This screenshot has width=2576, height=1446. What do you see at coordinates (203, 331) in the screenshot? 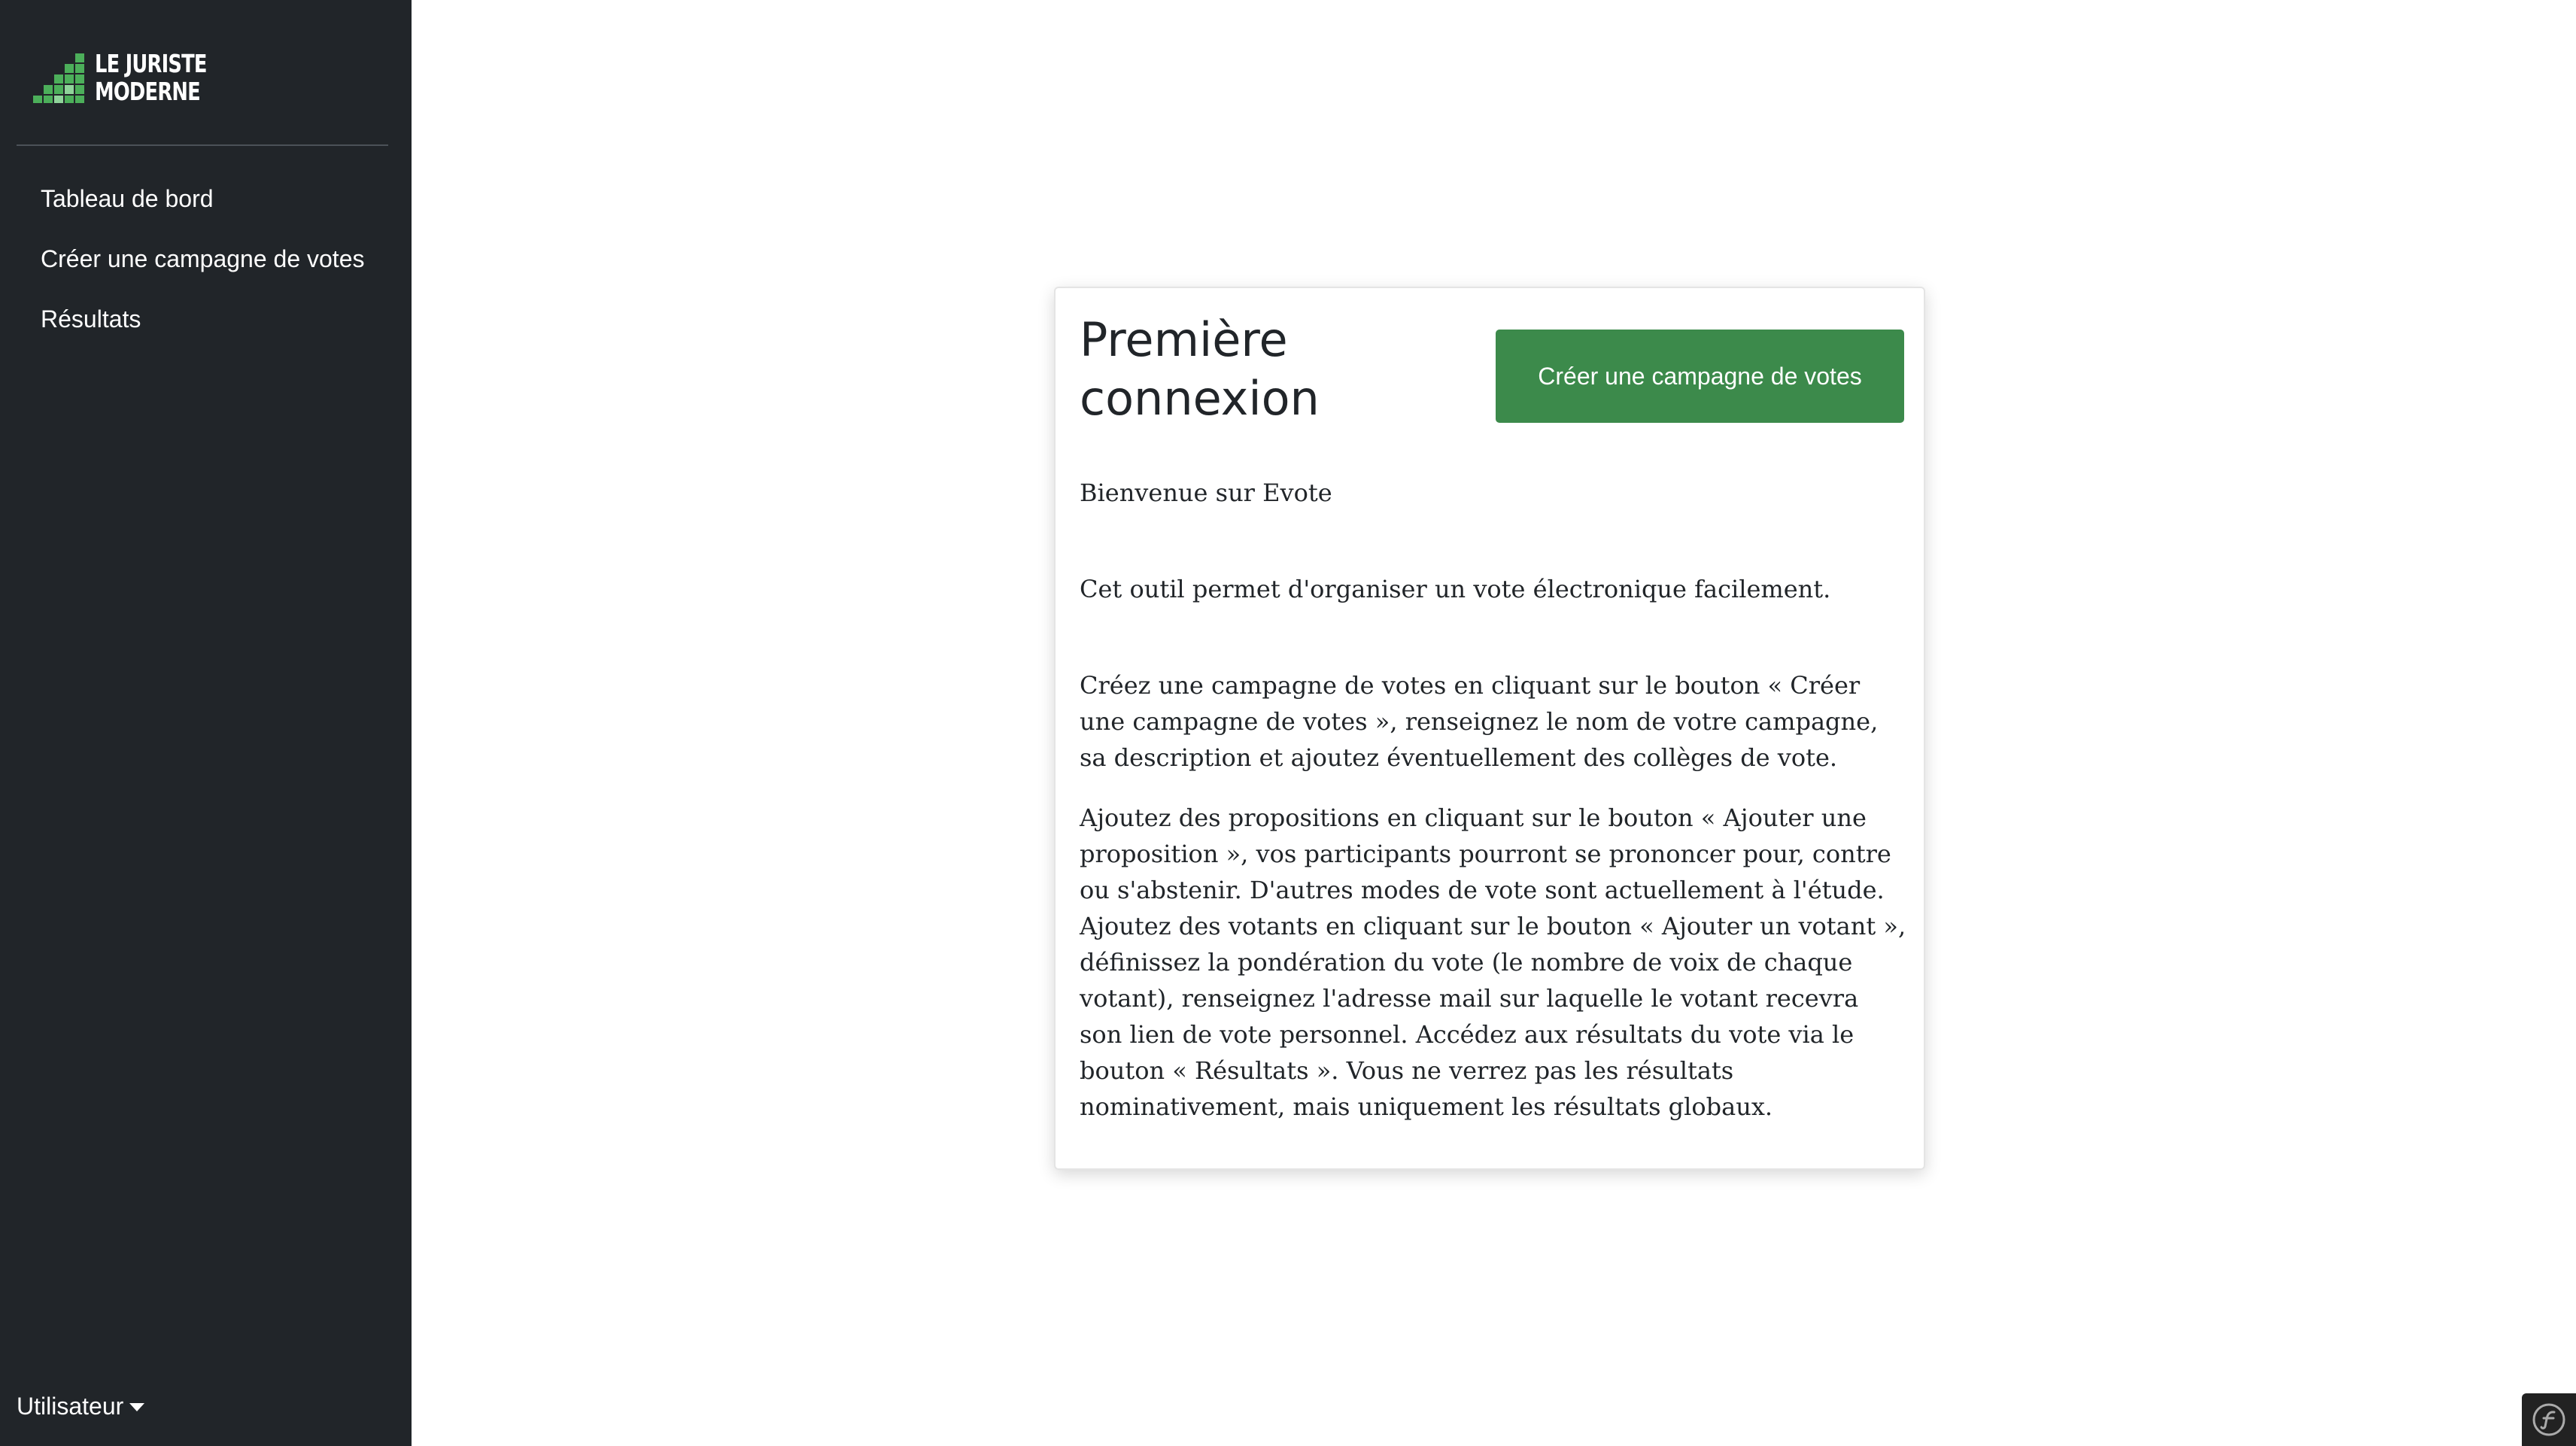
I see `sidebar-item-results: Résultats` at bounding box center [203, 331].